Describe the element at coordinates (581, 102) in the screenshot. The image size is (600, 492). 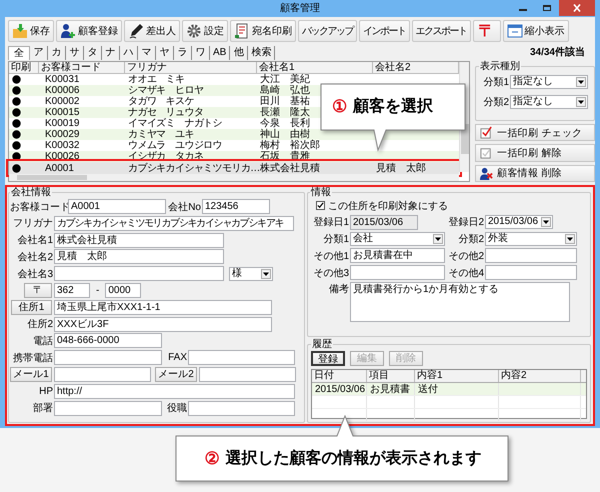
I see `caret-icon` at that location.